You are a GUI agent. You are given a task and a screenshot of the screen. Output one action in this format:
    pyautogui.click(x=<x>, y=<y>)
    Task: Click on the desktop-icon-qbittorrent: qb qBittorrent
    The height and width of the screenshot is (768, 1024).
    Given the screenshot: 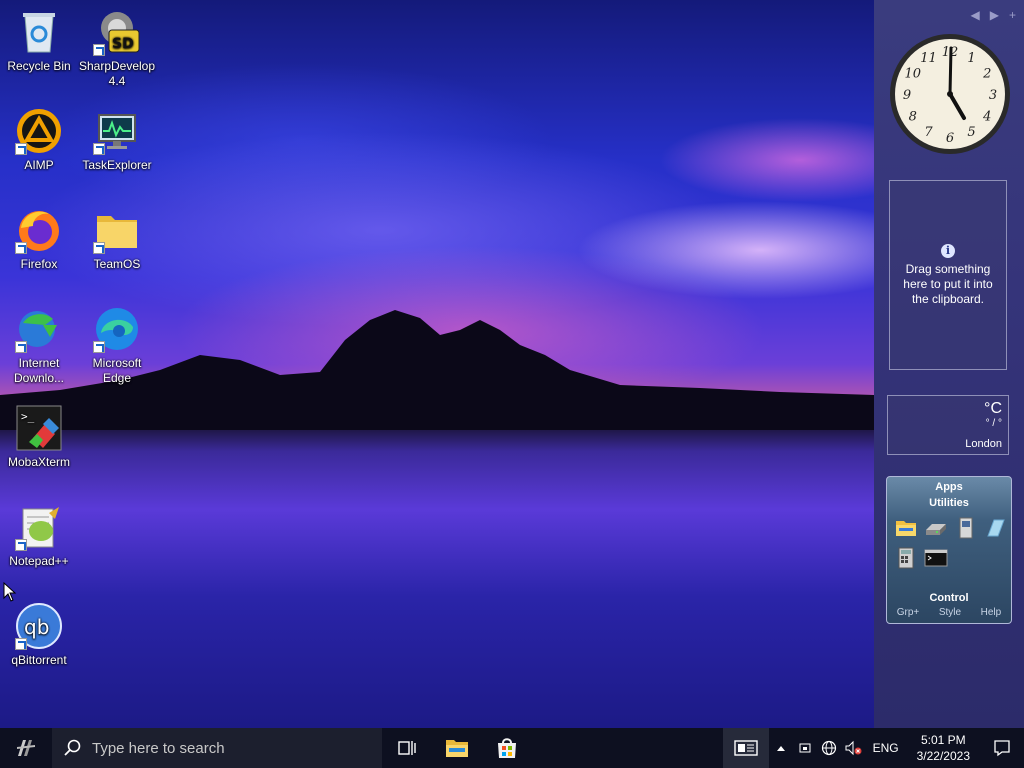 What is the action you would take?
    pyautogui.click(x=39, y=641)
    